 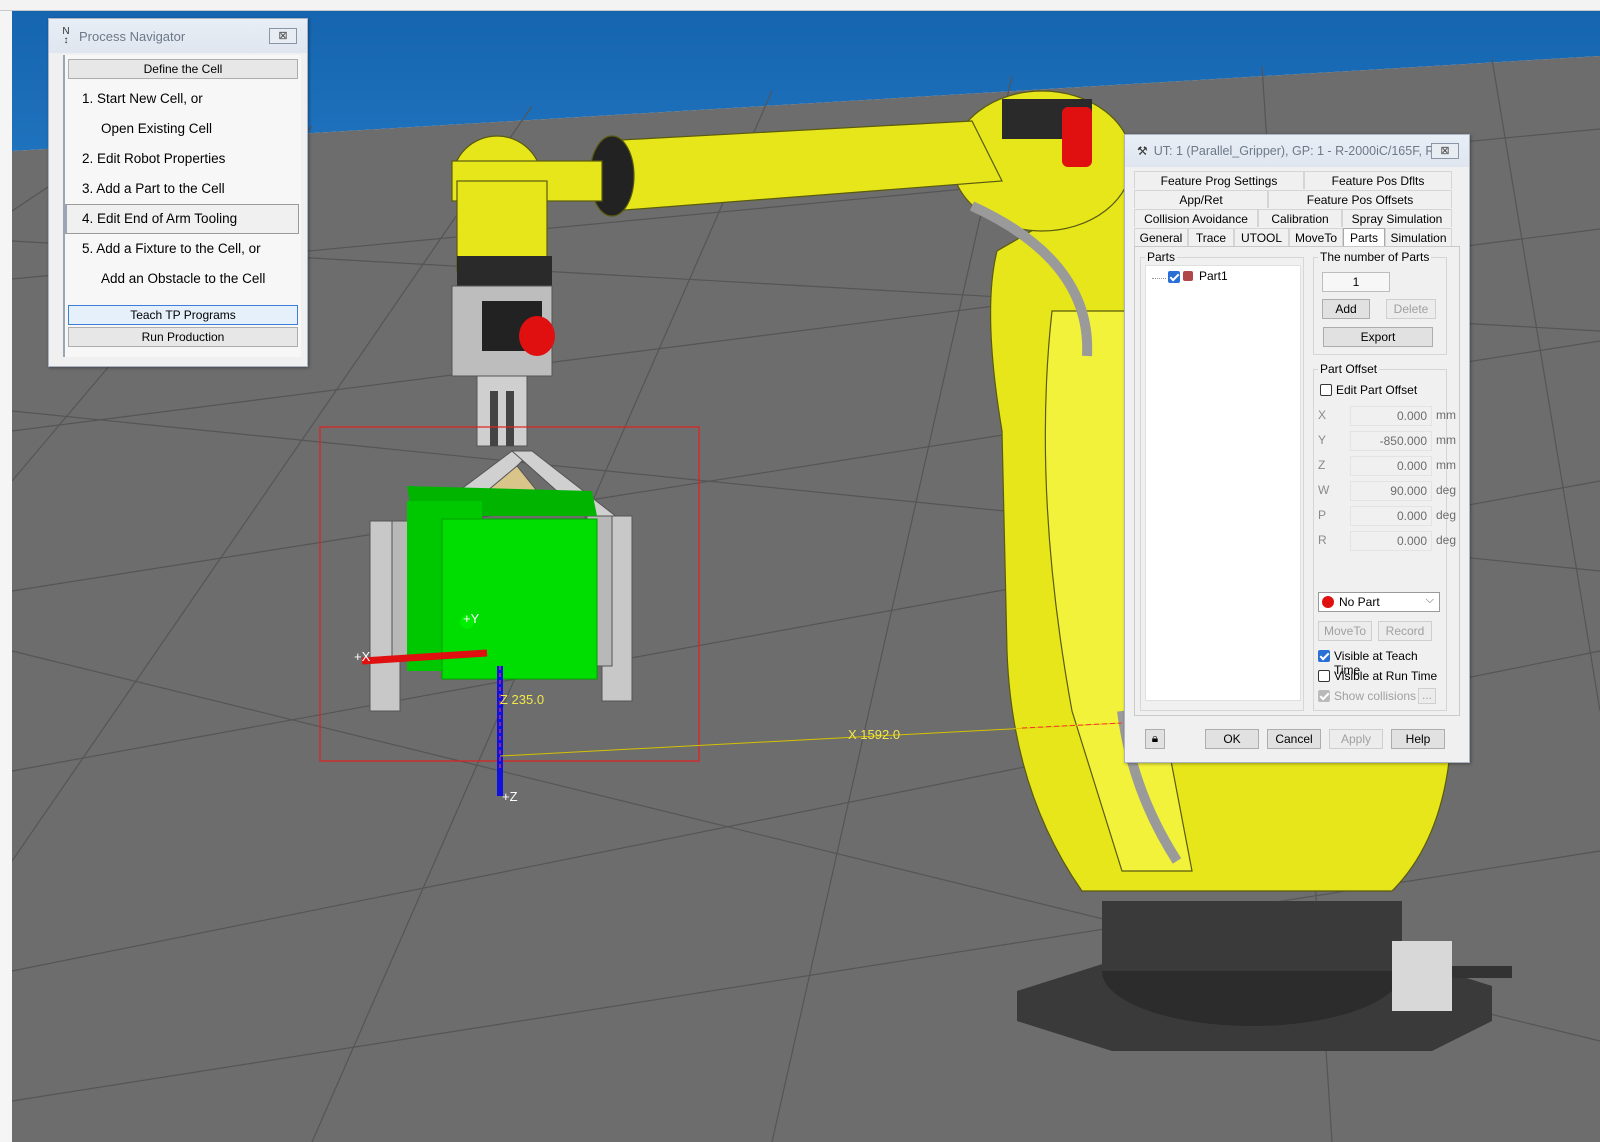 I want to click on tab-row-1: Feature Prog Settings Feature Pos Dflts, so click(x=1293, y=180).